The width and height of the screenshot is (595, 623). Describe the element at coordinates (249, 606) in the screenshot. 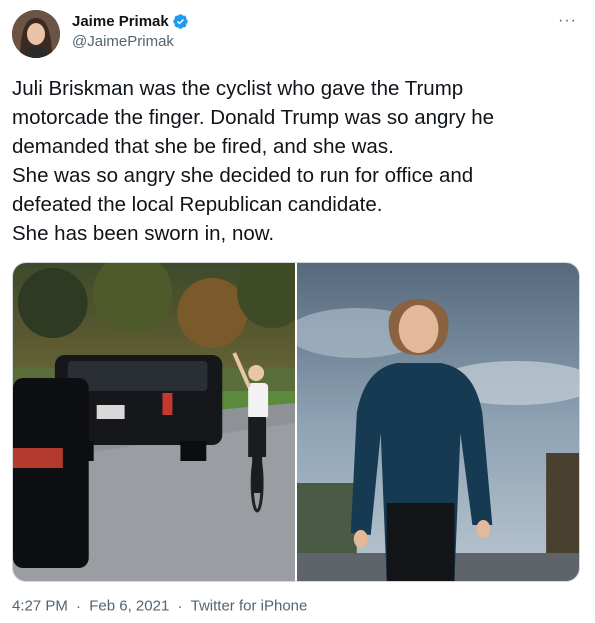

I see `tweet-source: Twitter for iPhone` at that location.